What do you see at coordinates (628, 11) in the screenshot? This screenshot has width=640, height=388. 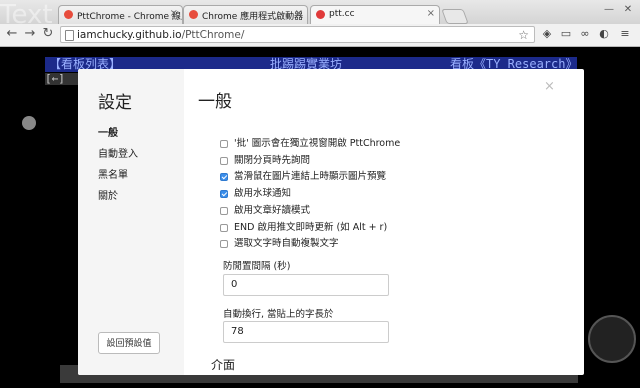 I see `close-window-icon: ✕` at bounding box center [628, 11].